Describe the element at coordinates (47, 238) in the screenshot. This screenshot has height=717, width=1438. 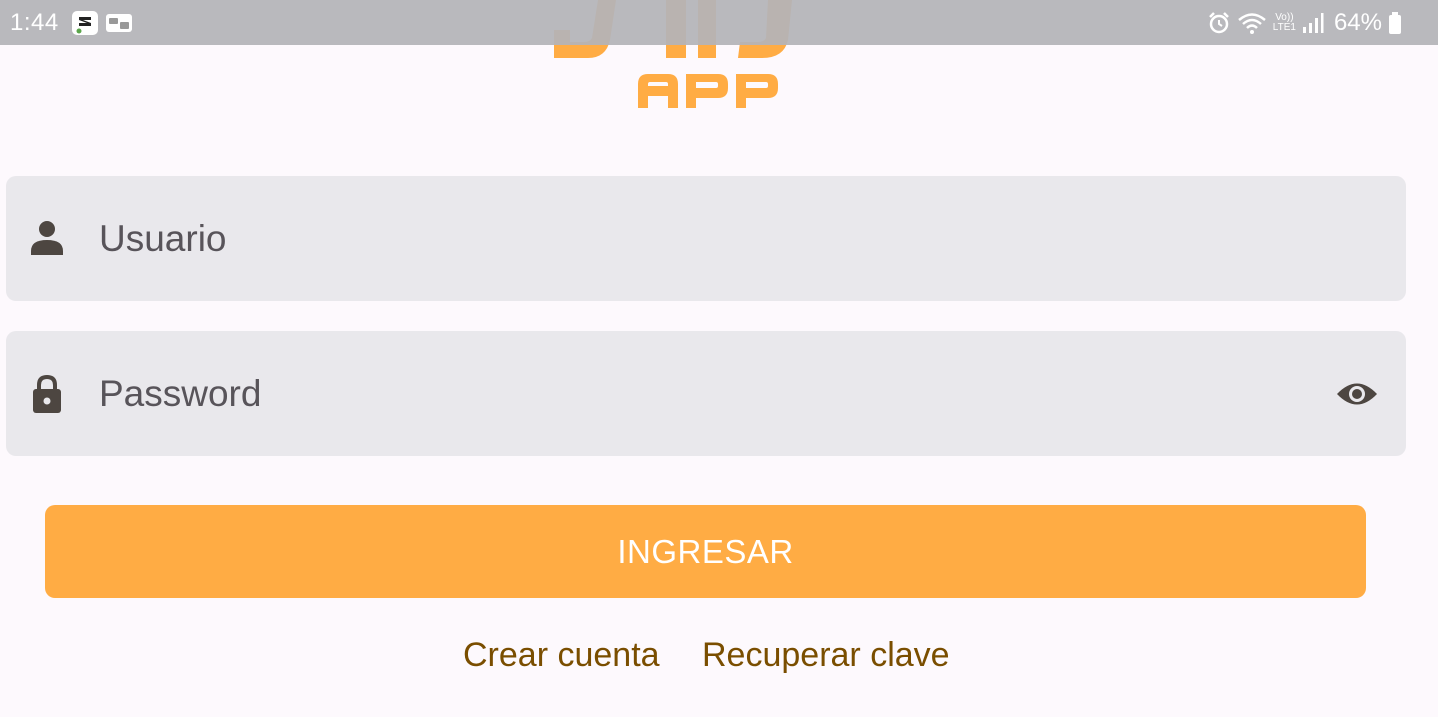
I see `person-icon` at that location.